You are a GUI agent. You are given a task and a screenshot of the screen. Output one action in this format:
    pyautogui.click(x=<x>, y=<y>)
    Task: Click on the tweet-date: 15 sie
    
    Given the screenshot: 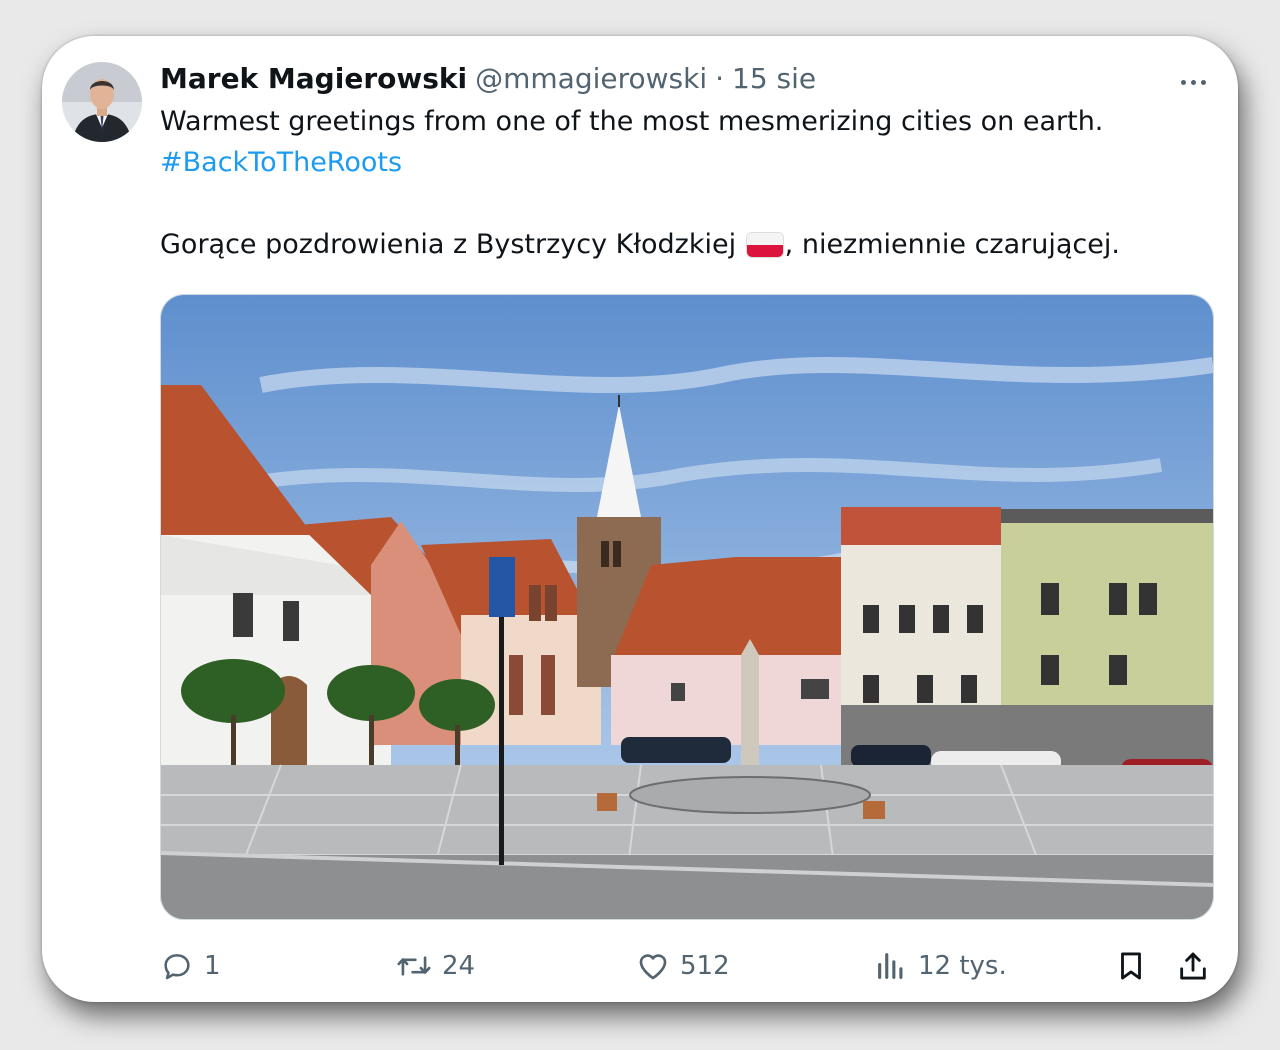 What is the action you would take?
    pyautogui.click(x=774, y=78)
    